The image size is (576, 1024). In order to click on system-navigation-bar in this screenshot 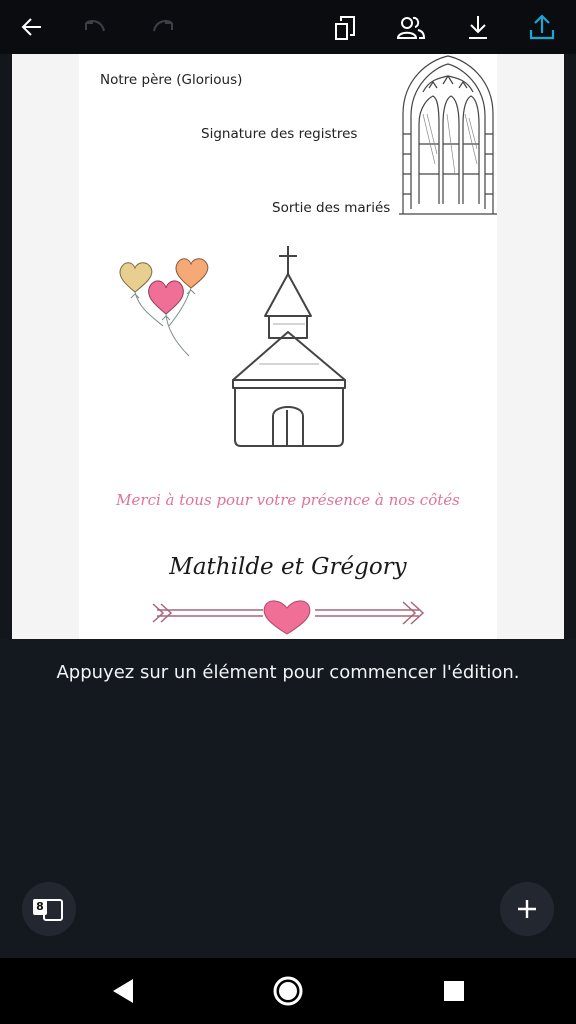, I will do `click(288, 991)`.